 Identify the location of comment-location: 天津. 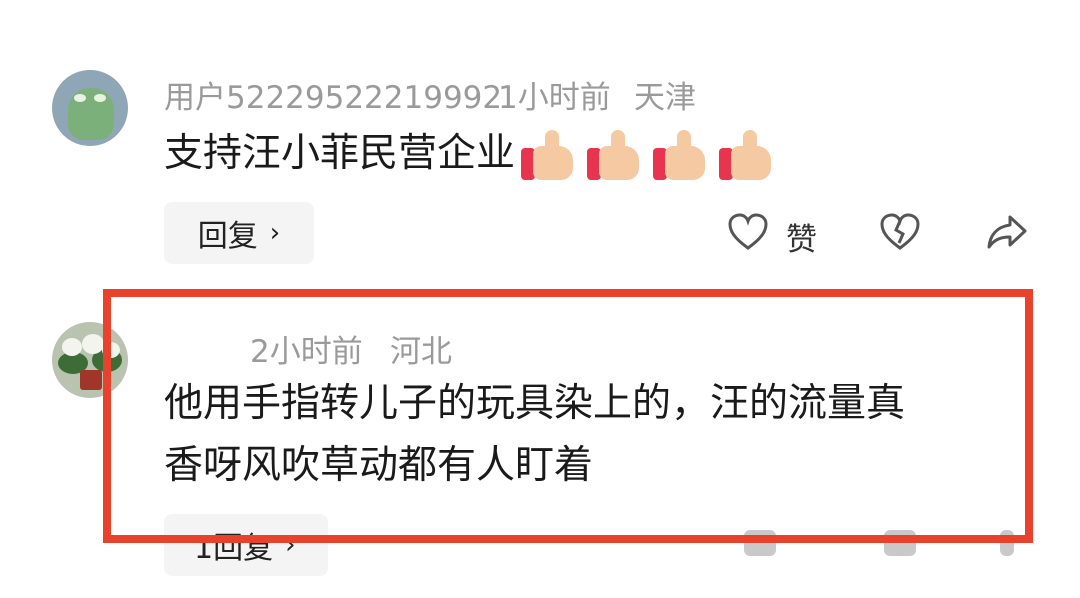
(665, 98).